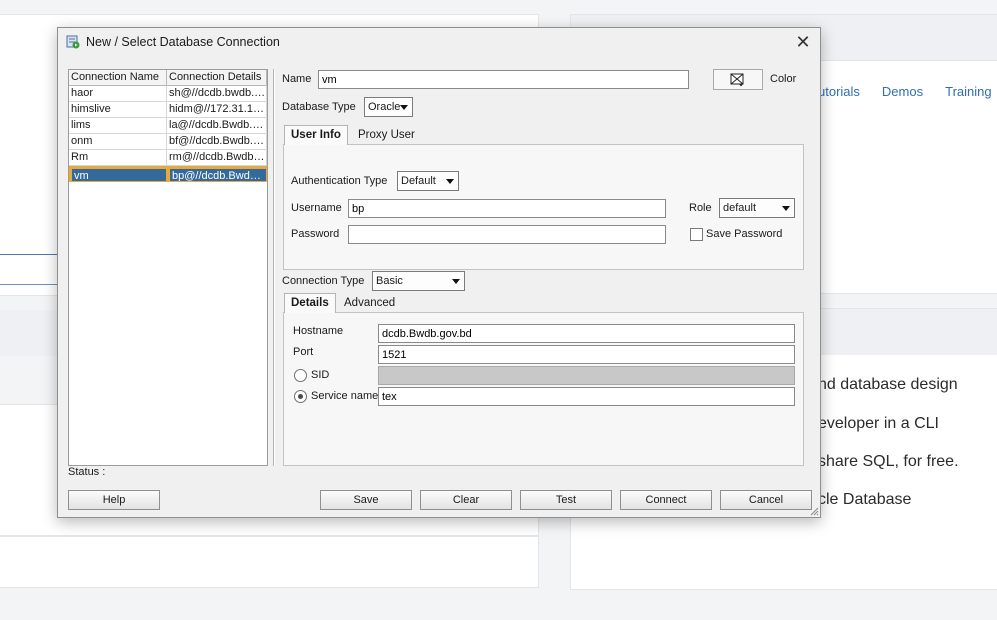  I want to click on tab-details: Details, so click(310, 303).